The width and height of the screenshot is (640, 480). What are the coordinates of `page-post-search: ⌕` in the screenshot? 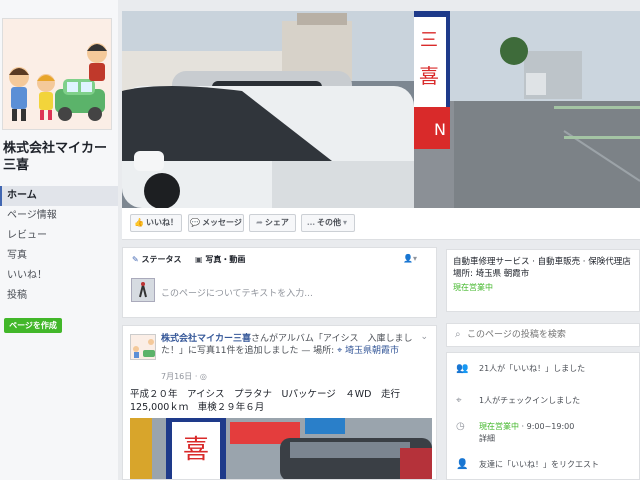 It's located at (543, 335).